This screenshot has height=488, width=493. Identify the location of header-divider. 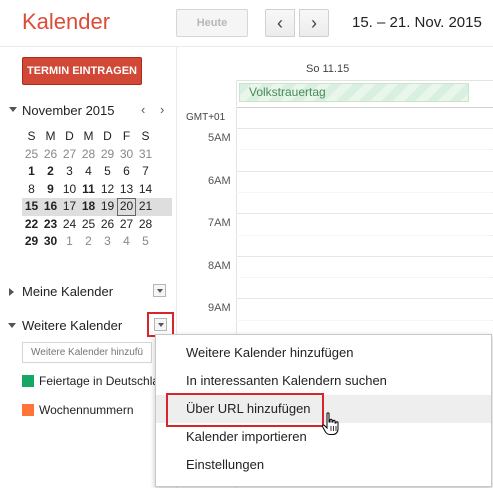
(246, 46).